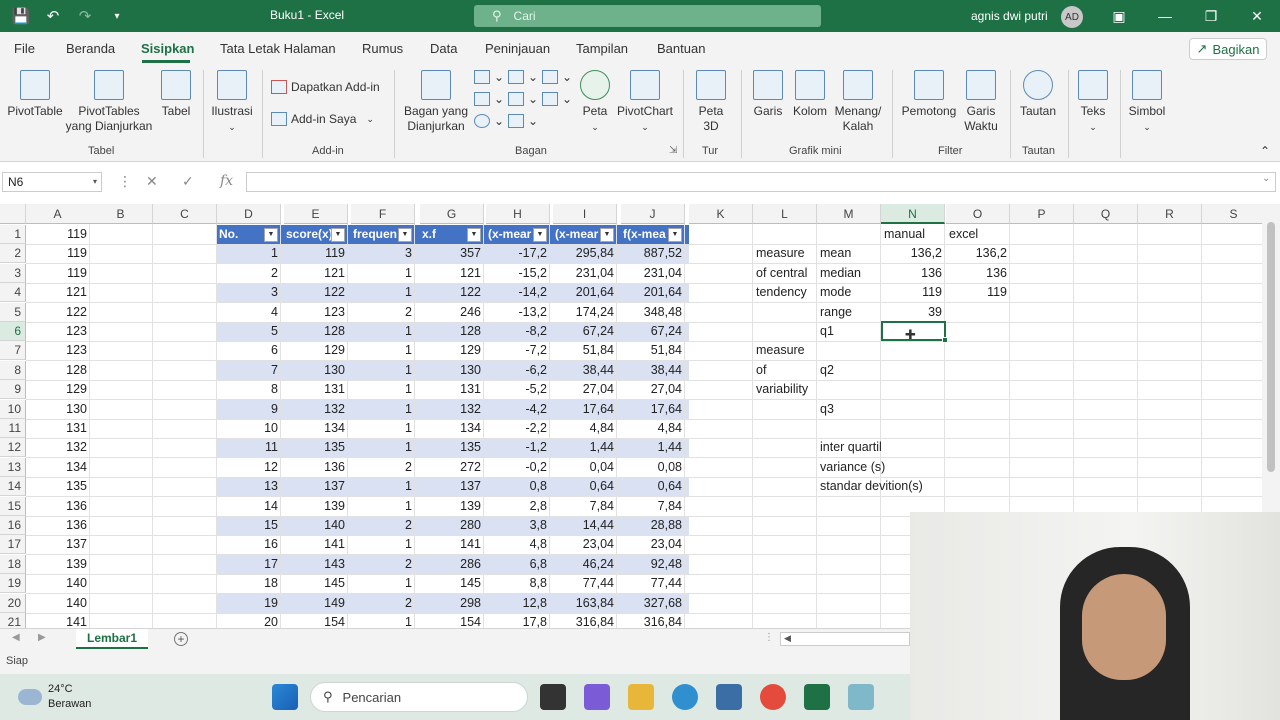  Describe the element at coordinates (419, 697) in the screenshot. I see `taskbar-search: ⚲ Pencarian` at that location.